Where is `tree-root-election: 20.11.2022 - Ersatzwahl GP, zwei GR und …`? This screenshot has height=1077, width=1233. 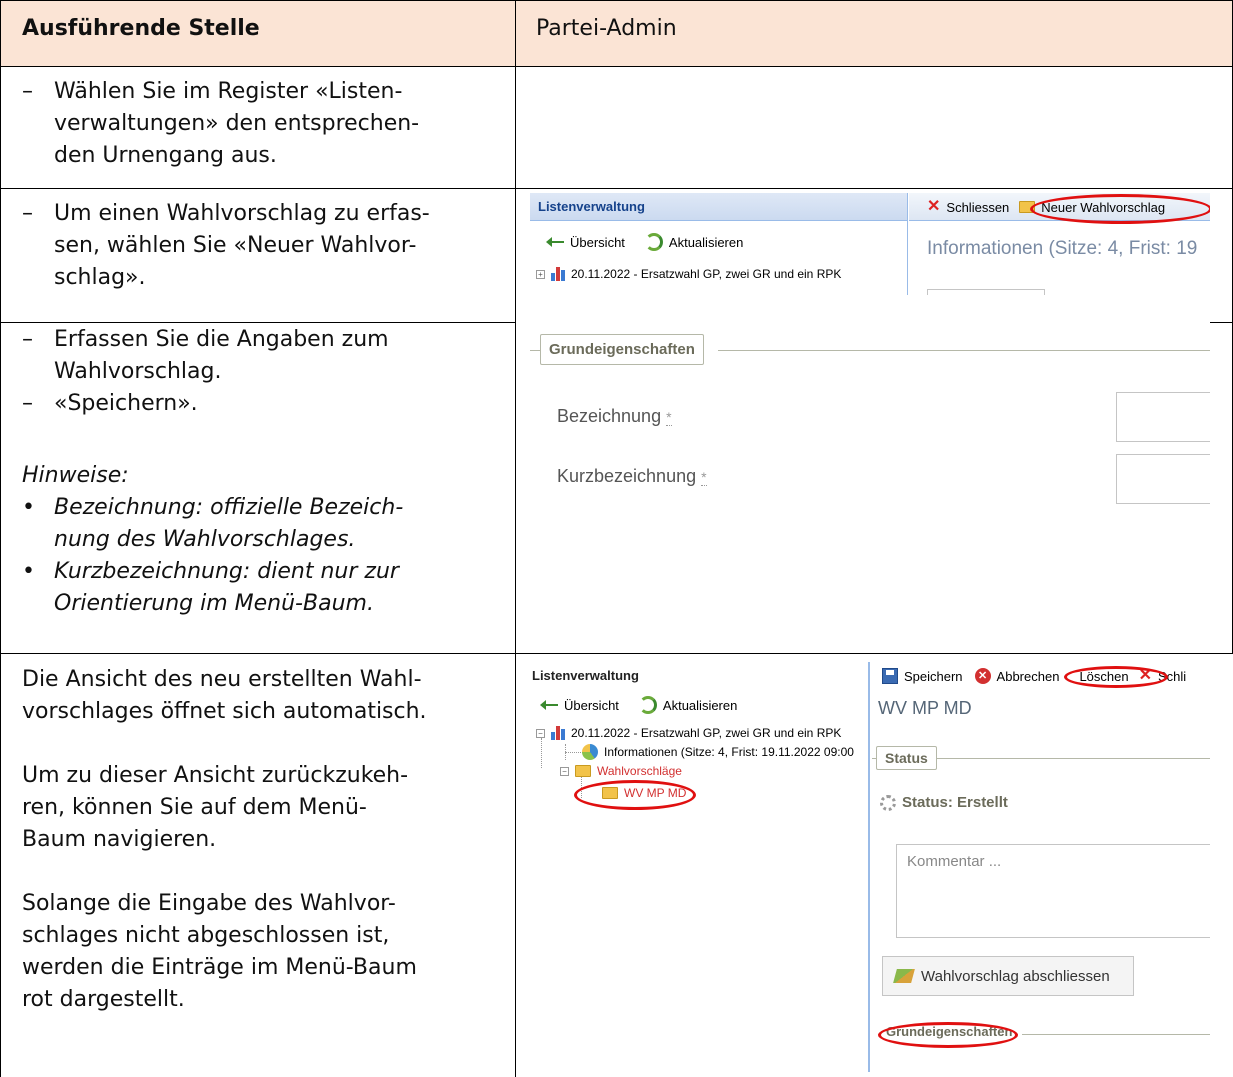
tree-root-election: 20.11.2022 - Ersatzwahl GP, zwei GR und … is located at coordinates (706, 733).